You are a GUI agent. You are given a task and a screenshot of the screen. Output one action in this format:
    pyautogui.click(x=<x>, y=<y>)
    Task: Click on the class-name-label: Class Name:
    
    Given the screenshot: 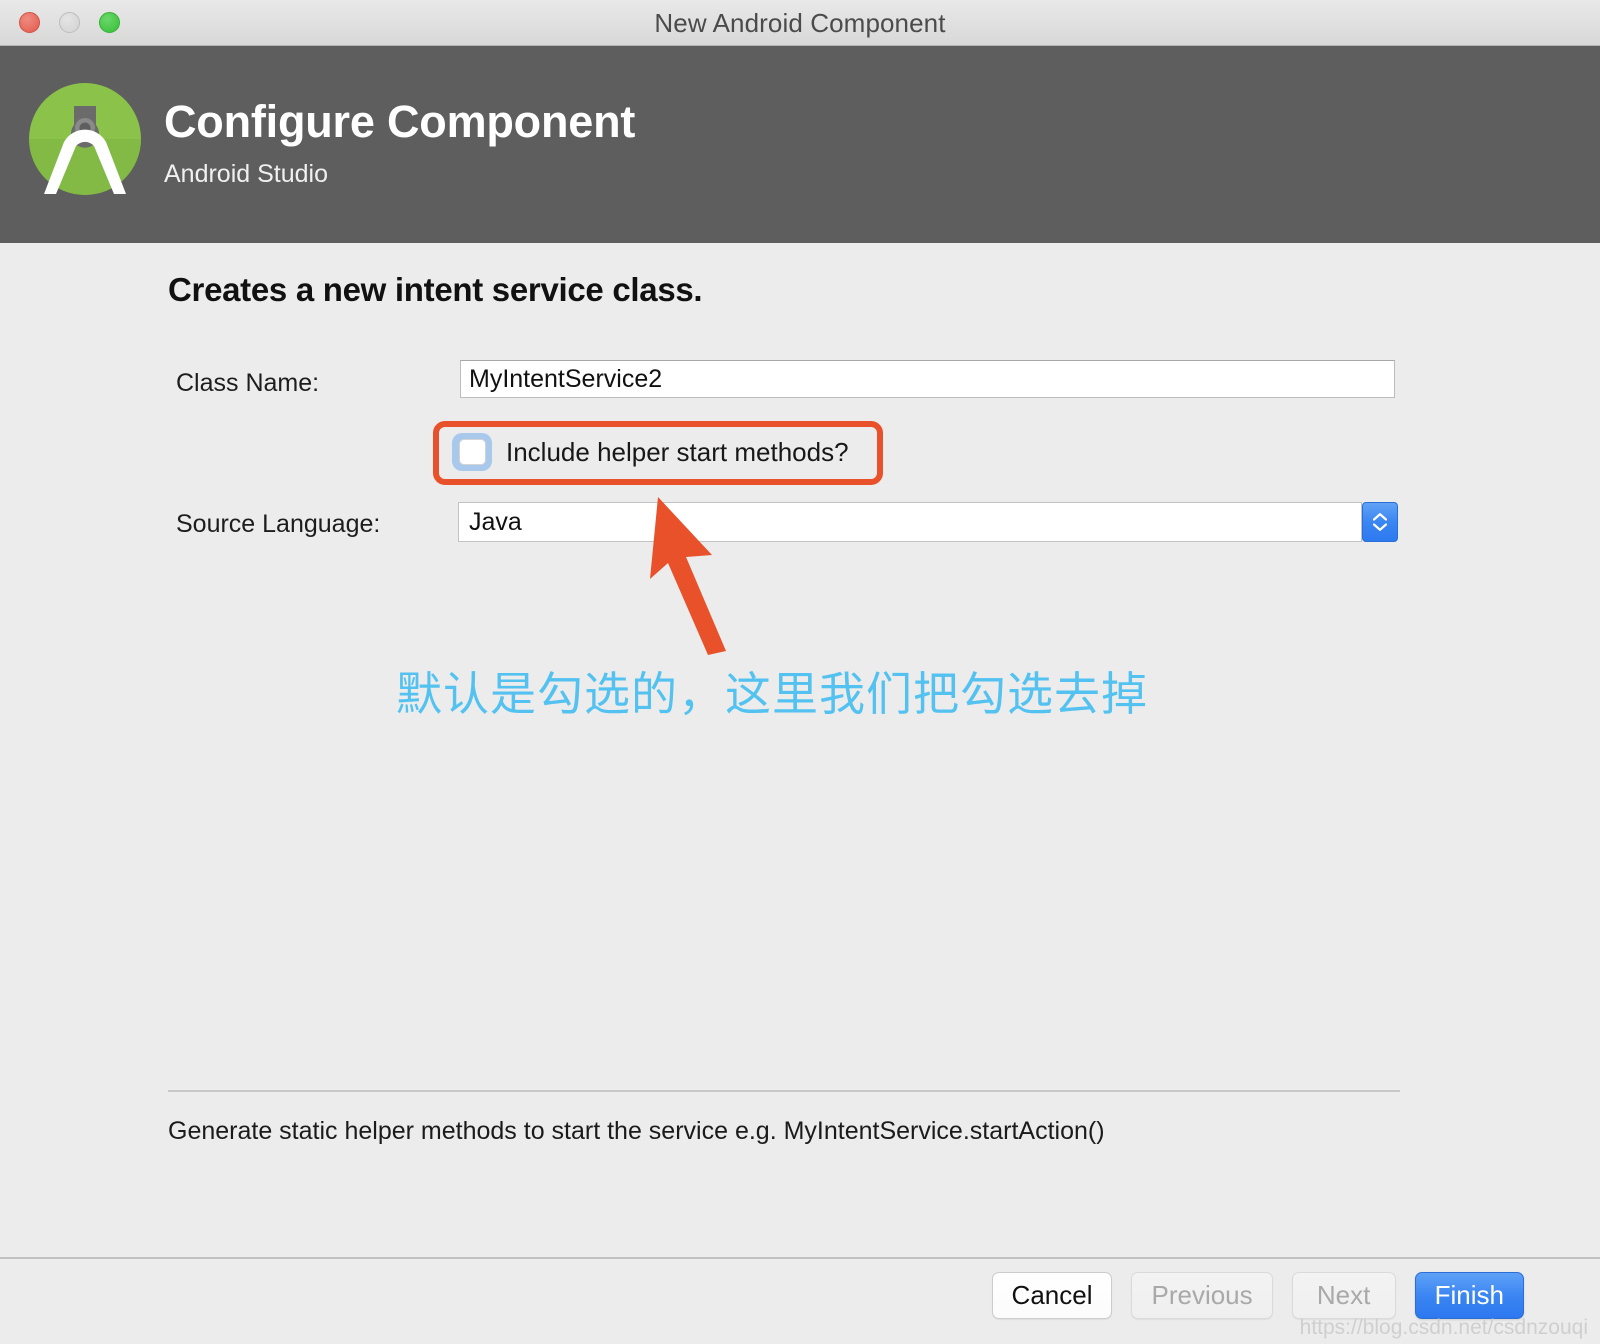 What is the action you would take?
    pyautogui.click(x=248, y=383)
    